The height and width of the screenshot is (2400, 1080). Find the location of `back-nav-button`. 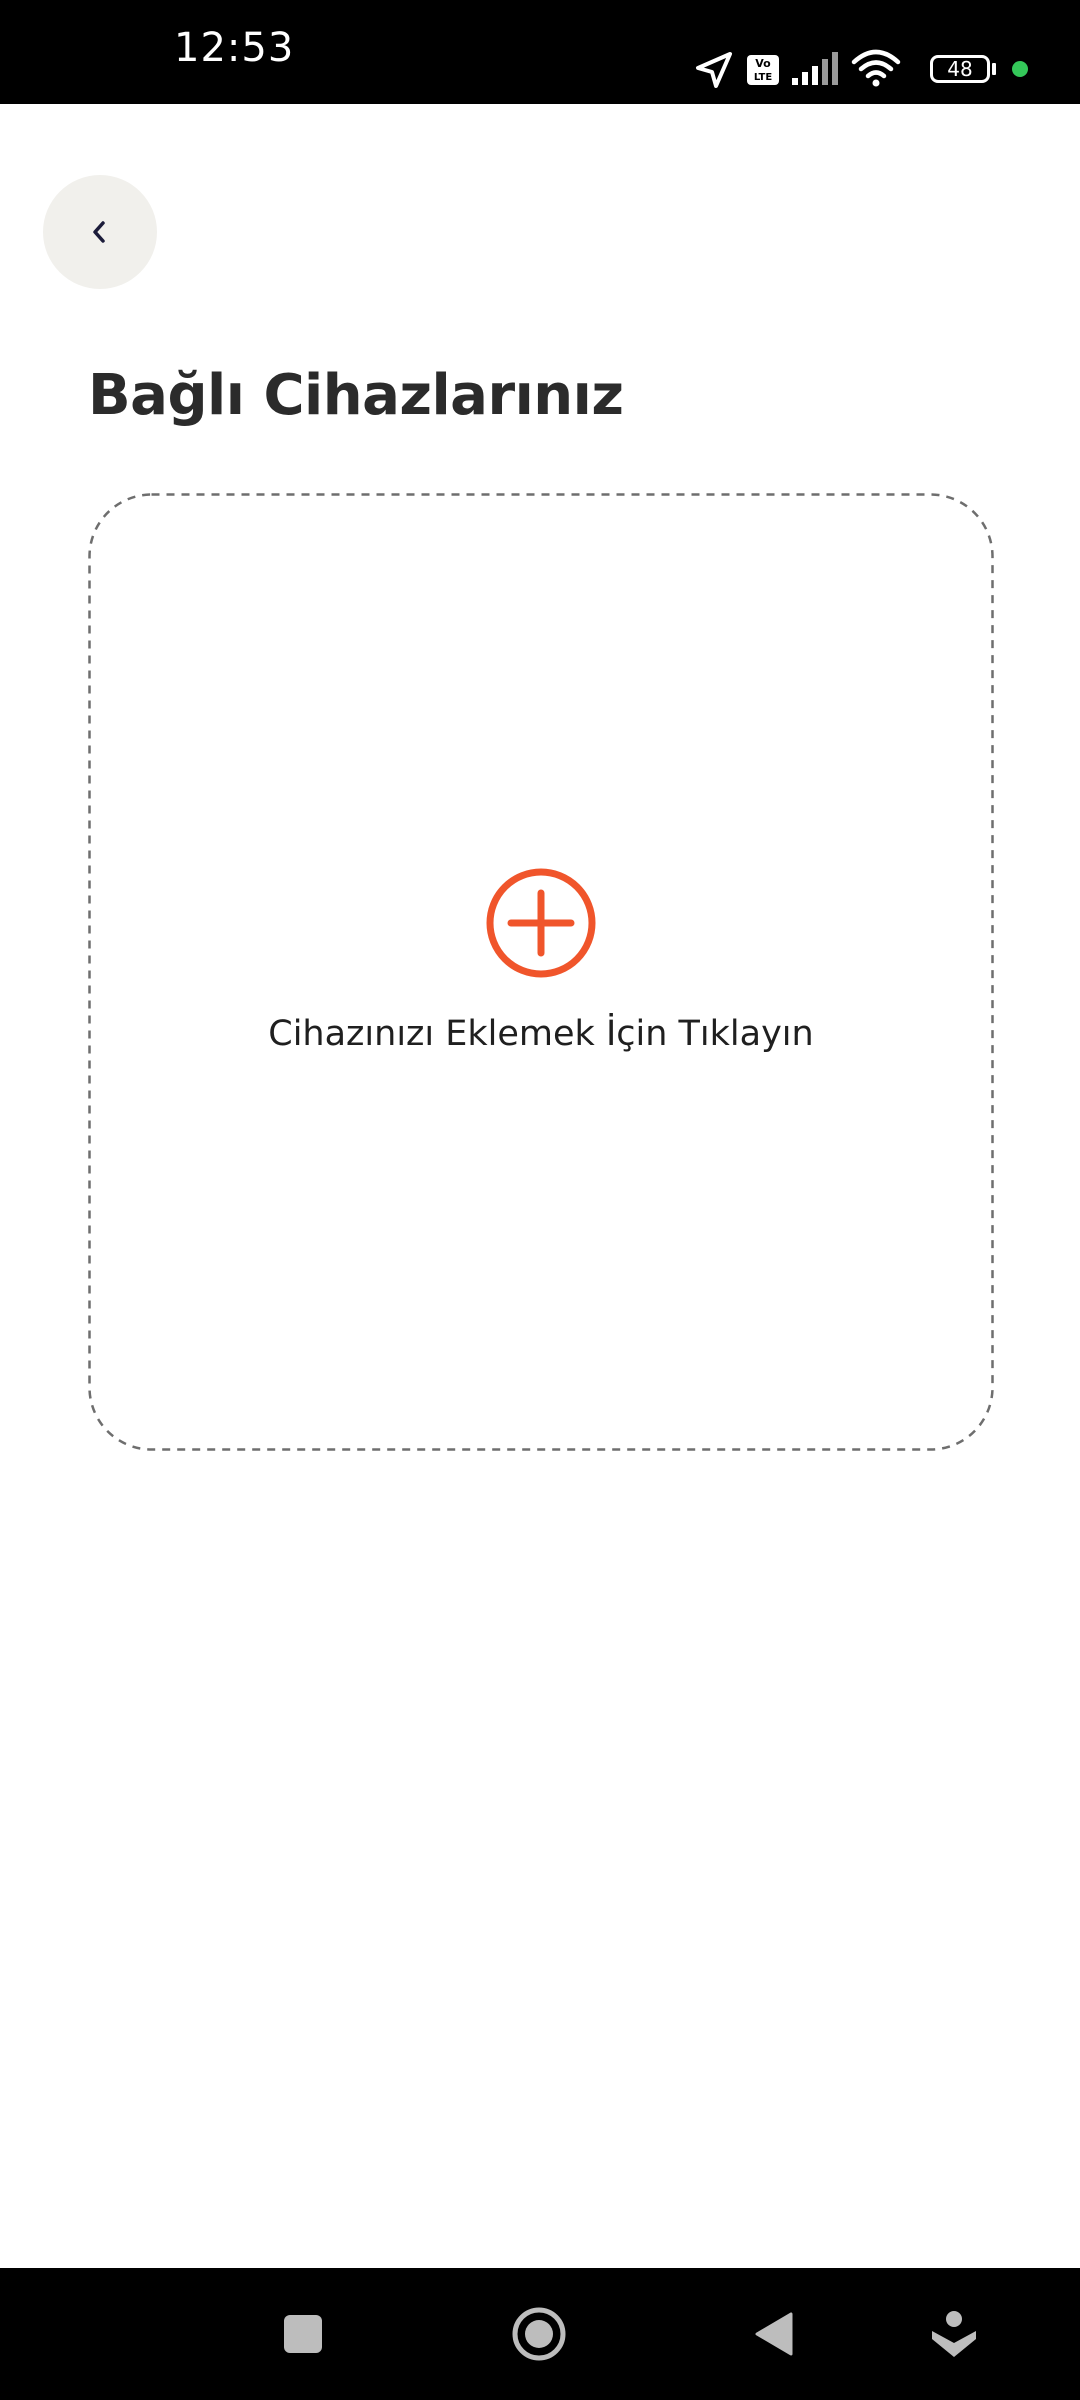

back-nav-button is located at coordinates (774, 2334).